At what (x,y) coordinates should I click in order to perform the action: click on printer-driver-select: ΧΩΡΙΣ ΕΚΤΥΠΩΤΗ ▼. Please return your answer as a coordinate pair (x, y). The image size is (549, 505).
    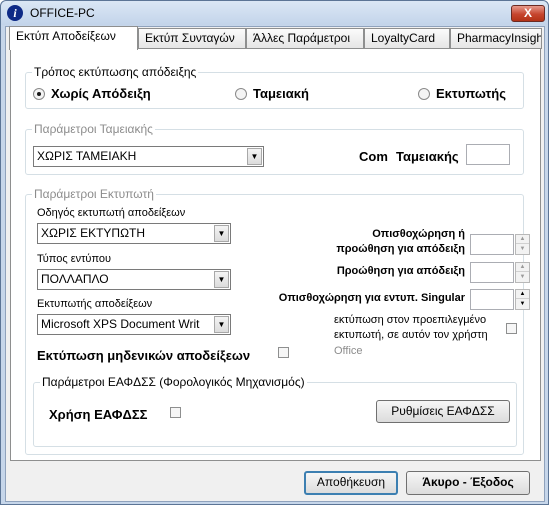
    Looking at the image, I should click on (134, 233).